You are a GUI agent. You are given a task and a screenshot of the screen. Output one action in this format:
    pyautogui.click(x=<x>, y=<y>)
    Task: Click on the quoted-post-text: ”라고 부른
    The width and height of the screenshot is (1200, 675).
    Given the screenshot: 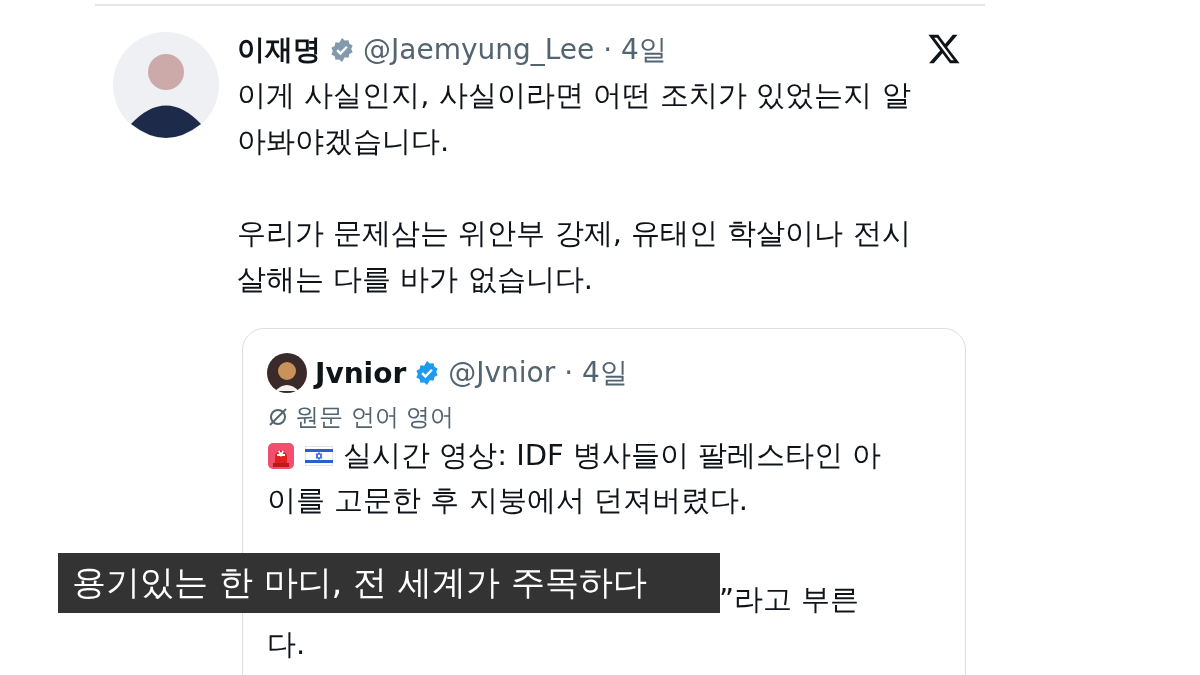 What is the action you would take?
    pyautogui.click(x=789, y=599)
    